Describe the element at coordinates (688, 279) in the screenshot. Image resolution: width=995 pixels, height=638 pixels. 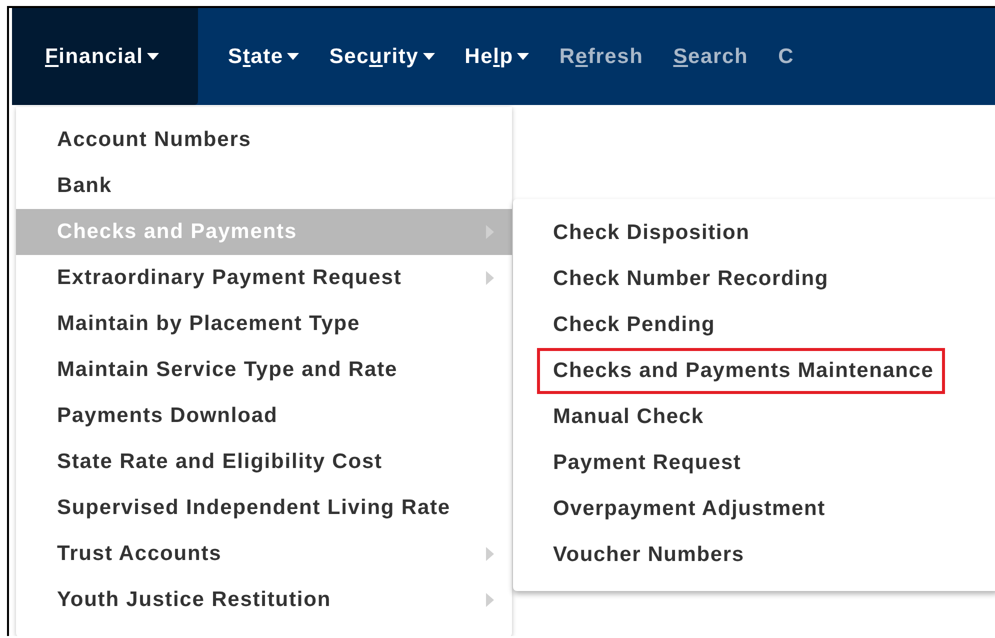
I see `menu-item: Check Number Recording` at that location.